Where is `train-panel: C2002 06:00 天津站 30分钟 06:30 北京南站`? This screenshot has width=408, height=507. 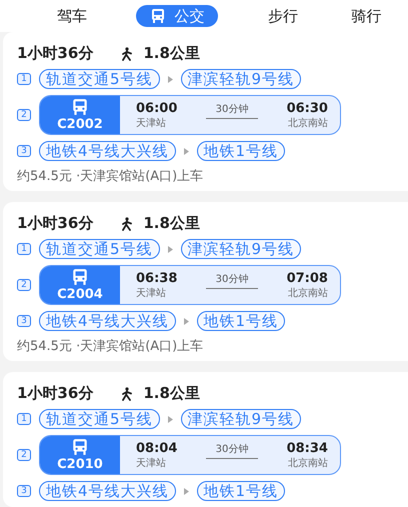
train-panel: C2002 06:00 天津站 30分钟 06:30 北京南站 is located at coordinates (190, 115).